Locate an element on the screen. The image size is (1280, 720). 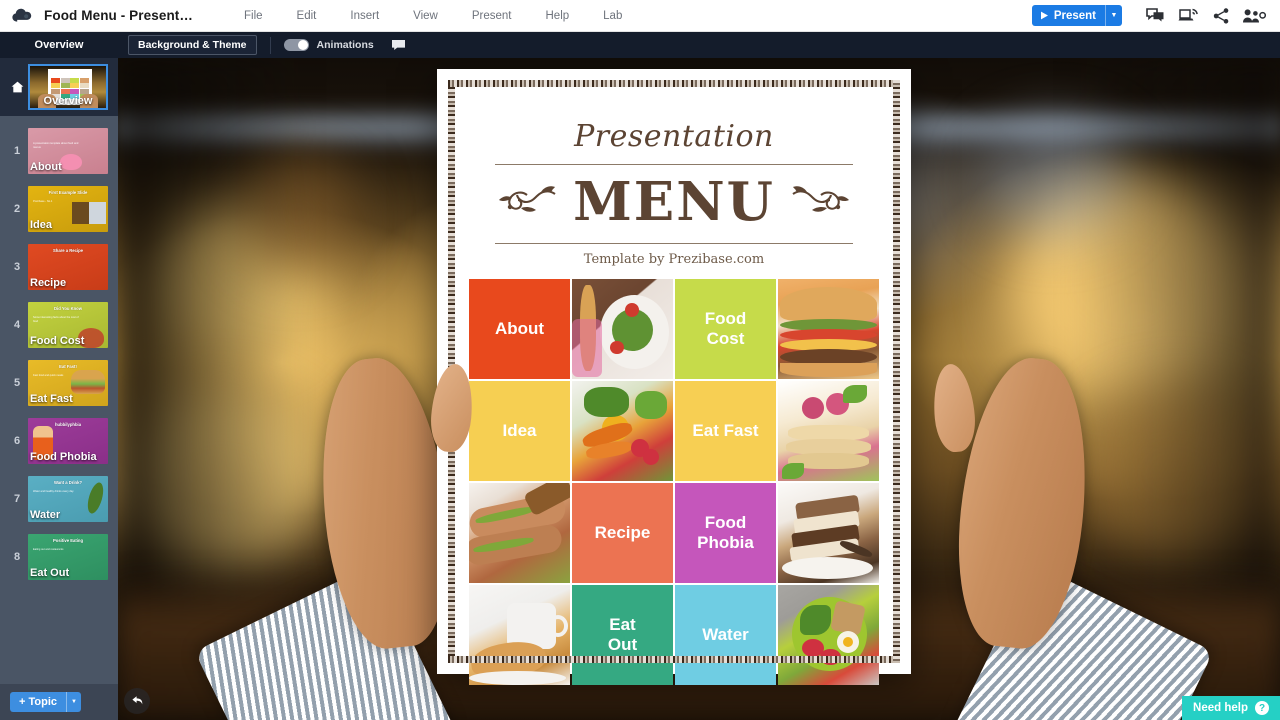
add-topic-label: + Topic is located at coordinates (38, 702).